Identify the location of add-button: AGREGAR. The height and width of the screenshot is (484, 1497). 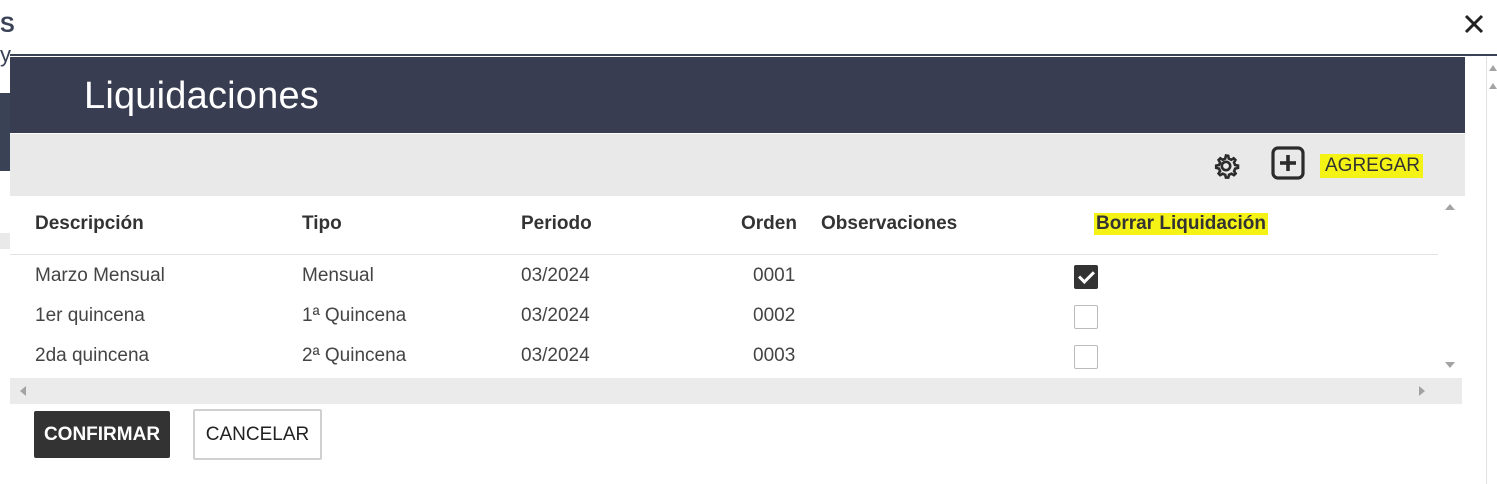
(1372, 166).